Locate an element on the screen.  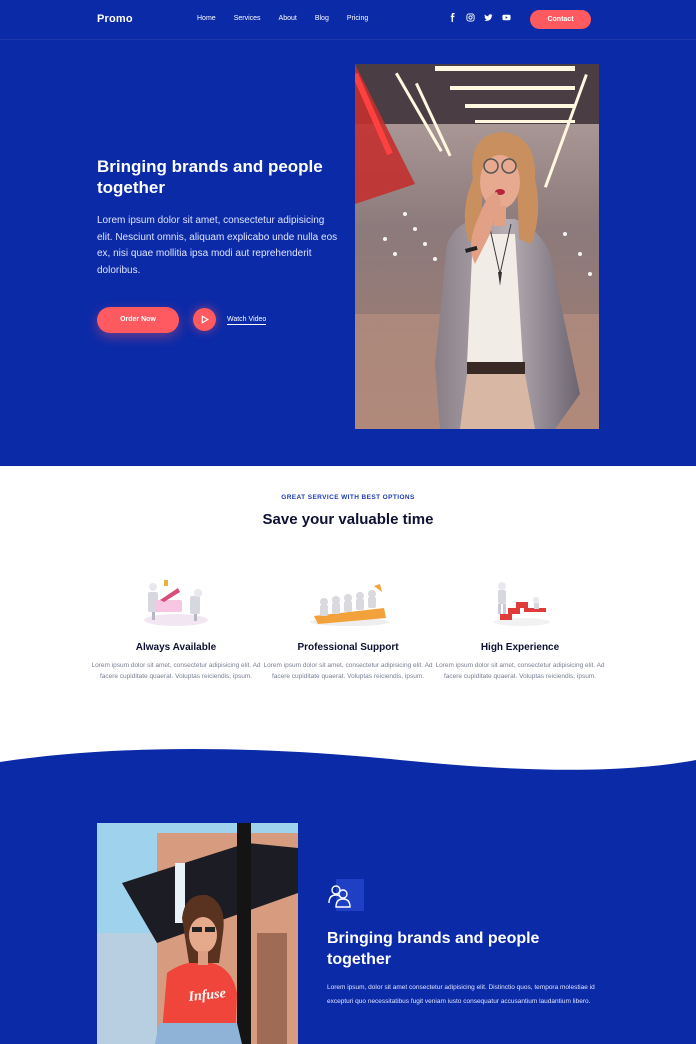
youtube-icon is located at coordinates (506, 17).